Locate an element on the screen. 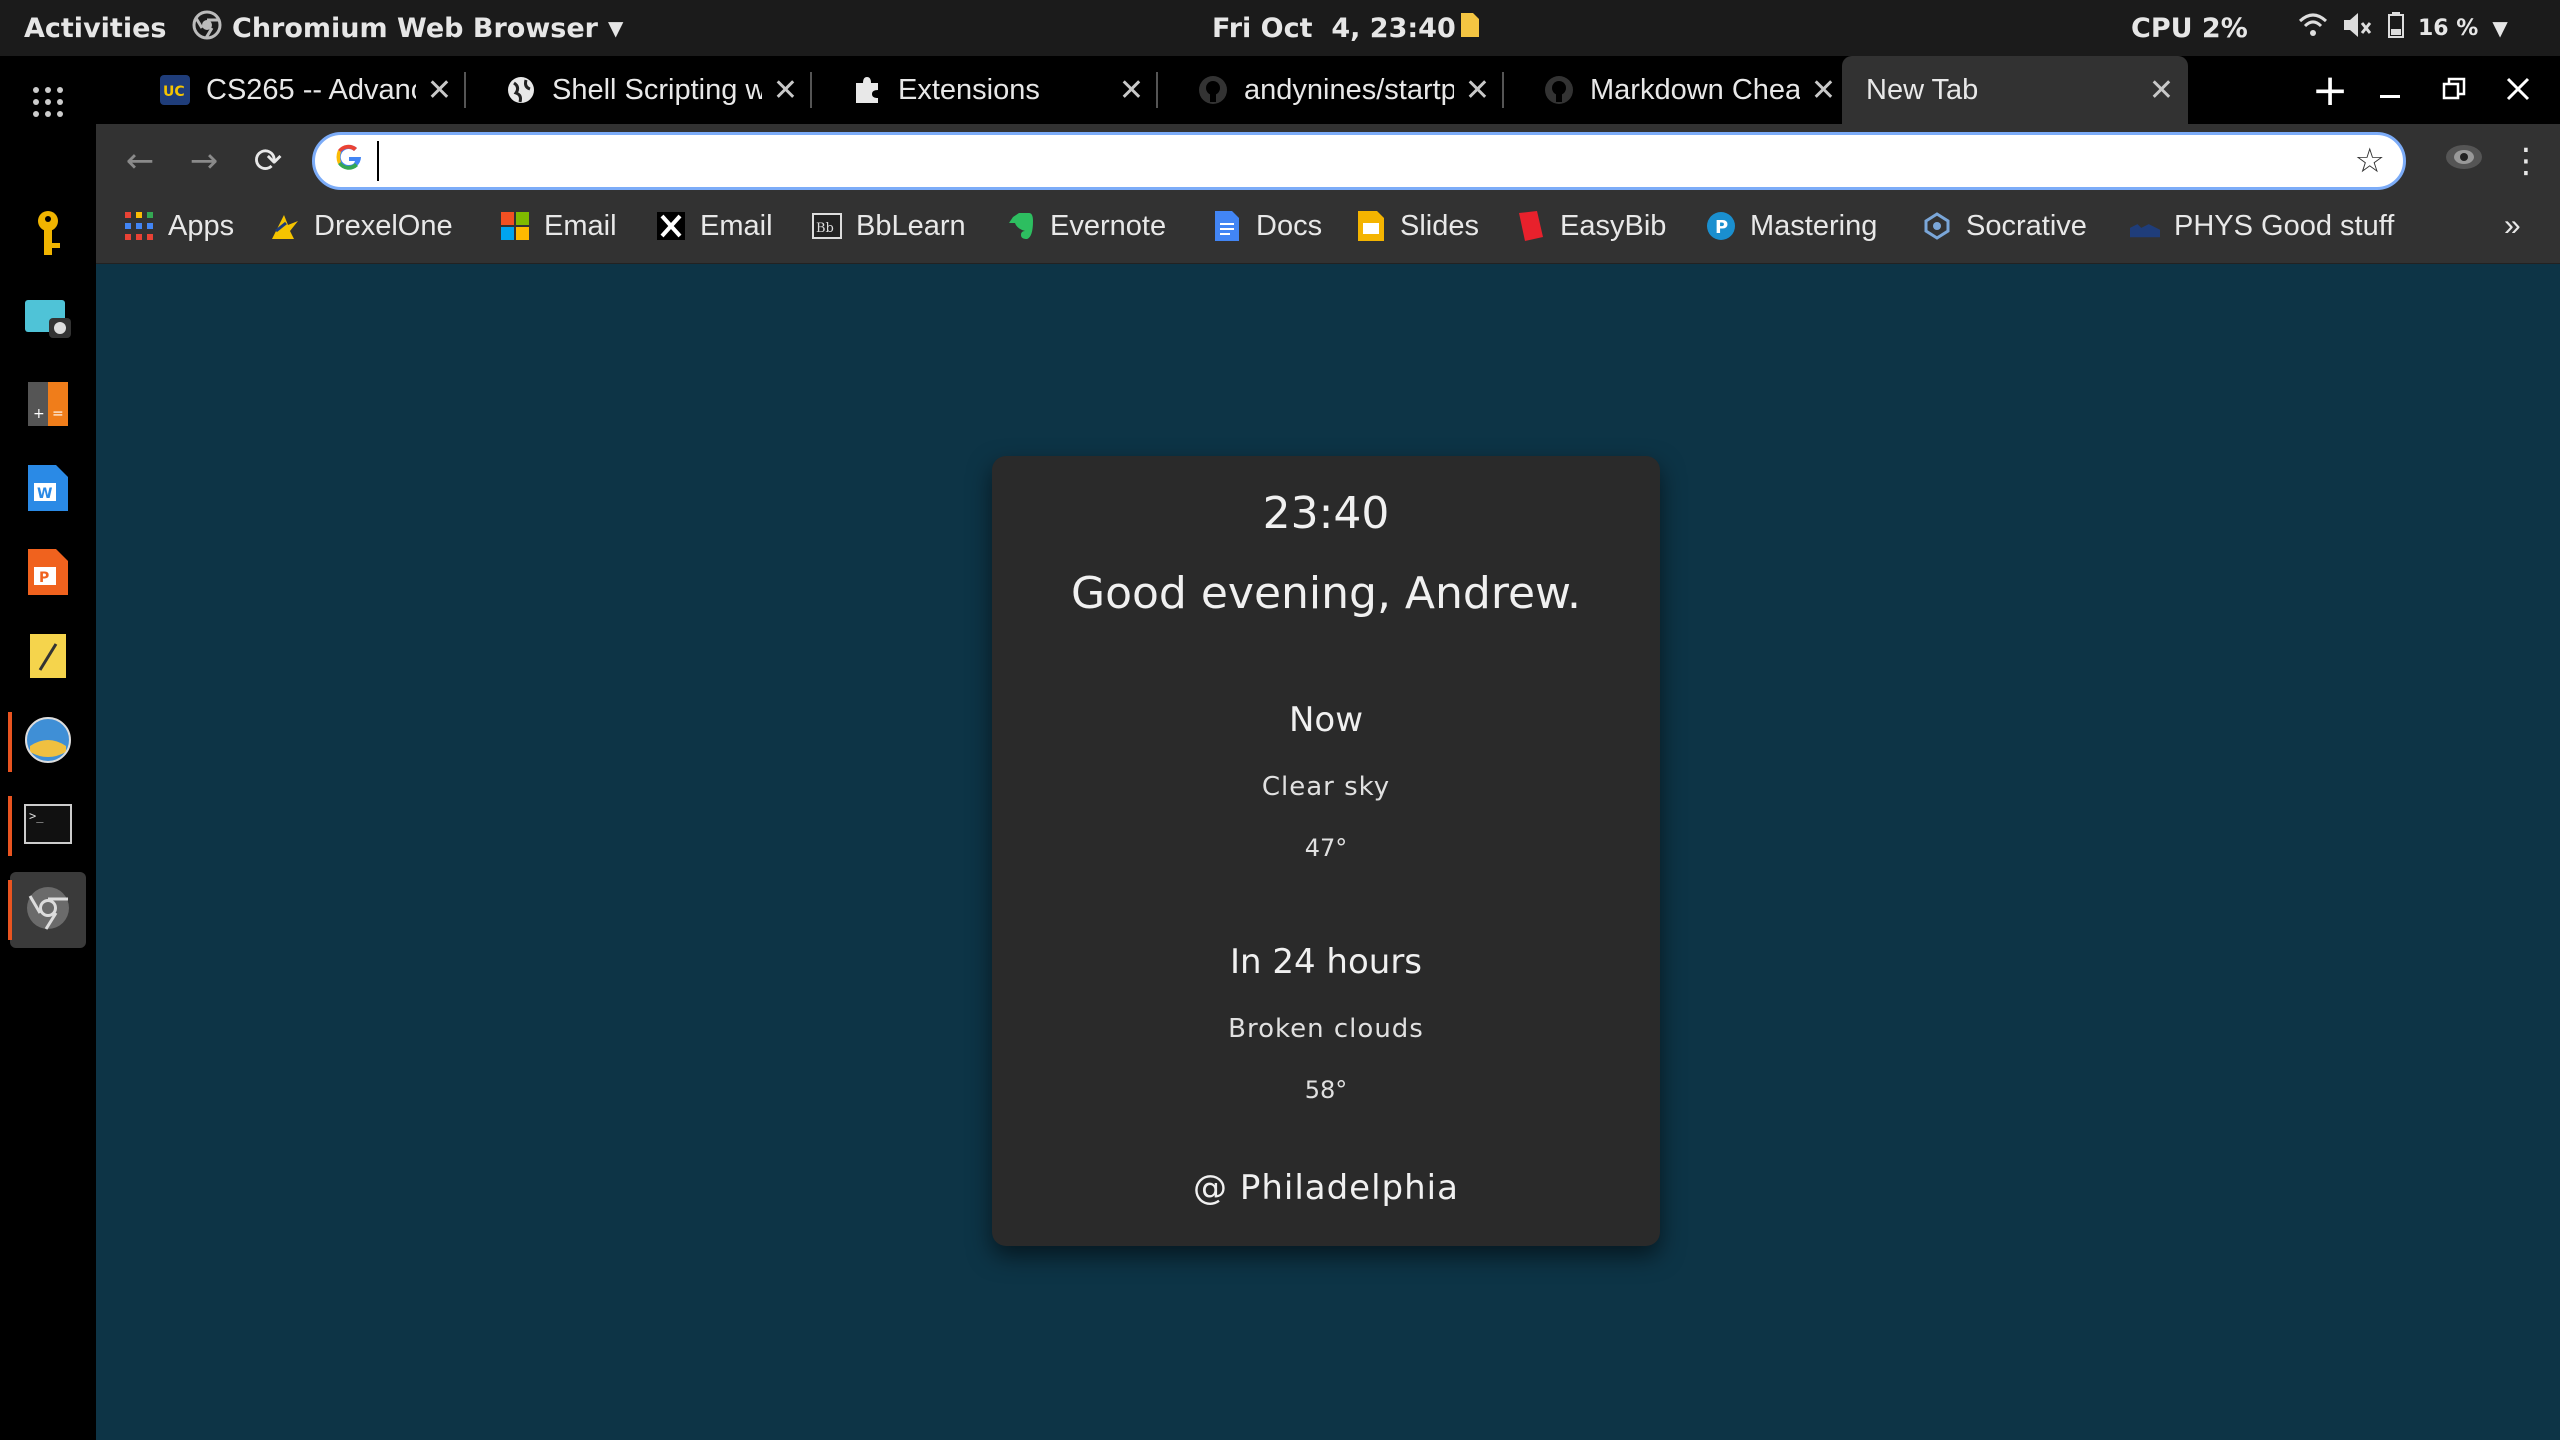 This screenshot has height=1440, width=2560. cpu-indicator: CPU 2% is located at coordinates (2189, 28).